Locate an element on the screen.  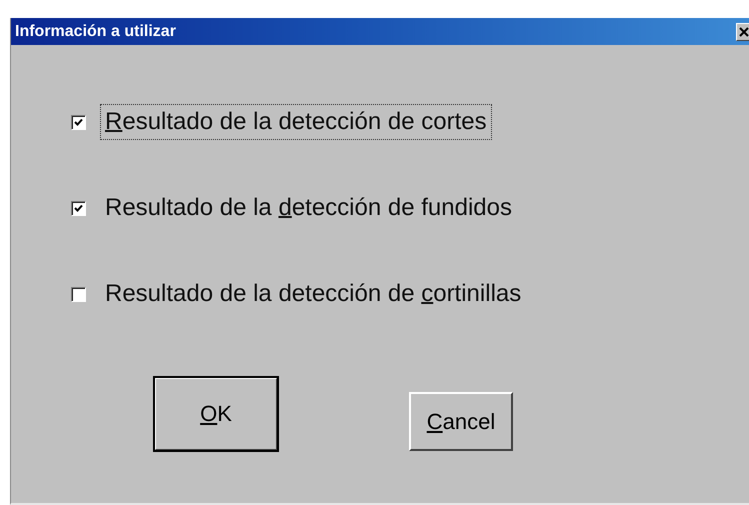
checkbox-label: Resultado de la detección de cortes is located at coordinates (296, 122).